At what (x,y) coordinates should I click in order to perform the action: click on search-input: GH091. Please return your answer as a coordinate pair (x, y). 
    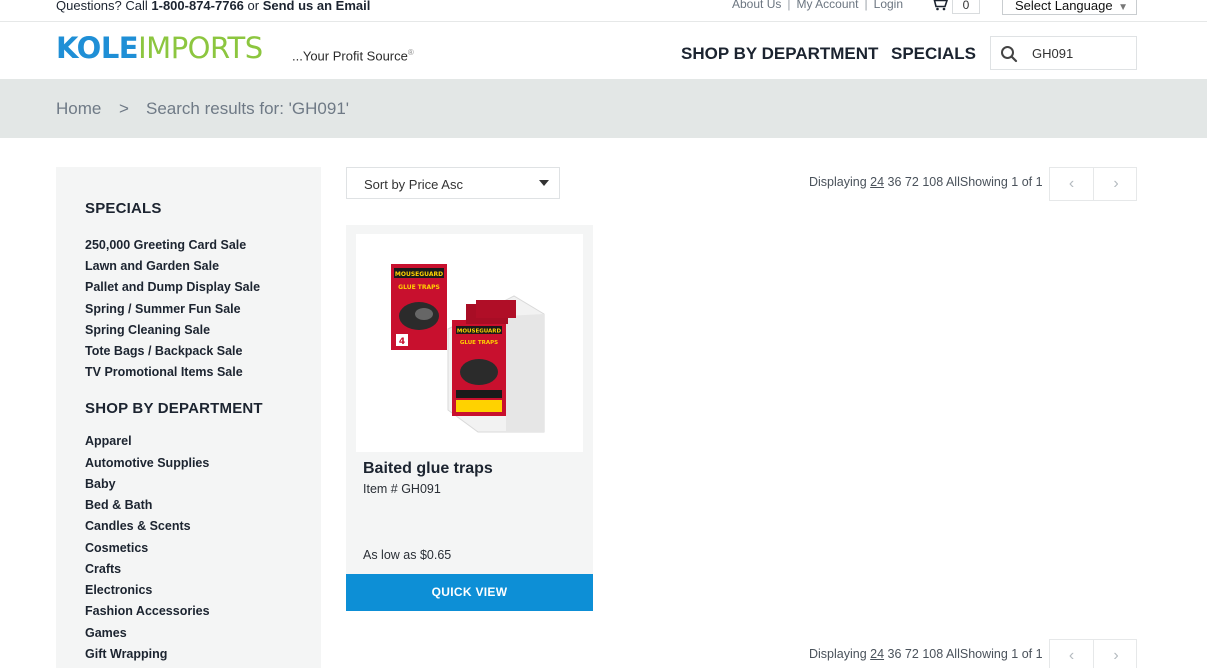
    Looking at the image, I should click on (1063, 53).